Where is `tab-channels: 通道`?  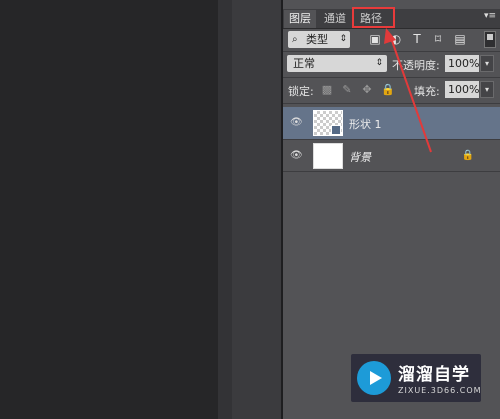
tab-channels: 通道 is located at coordinates (335, 19).